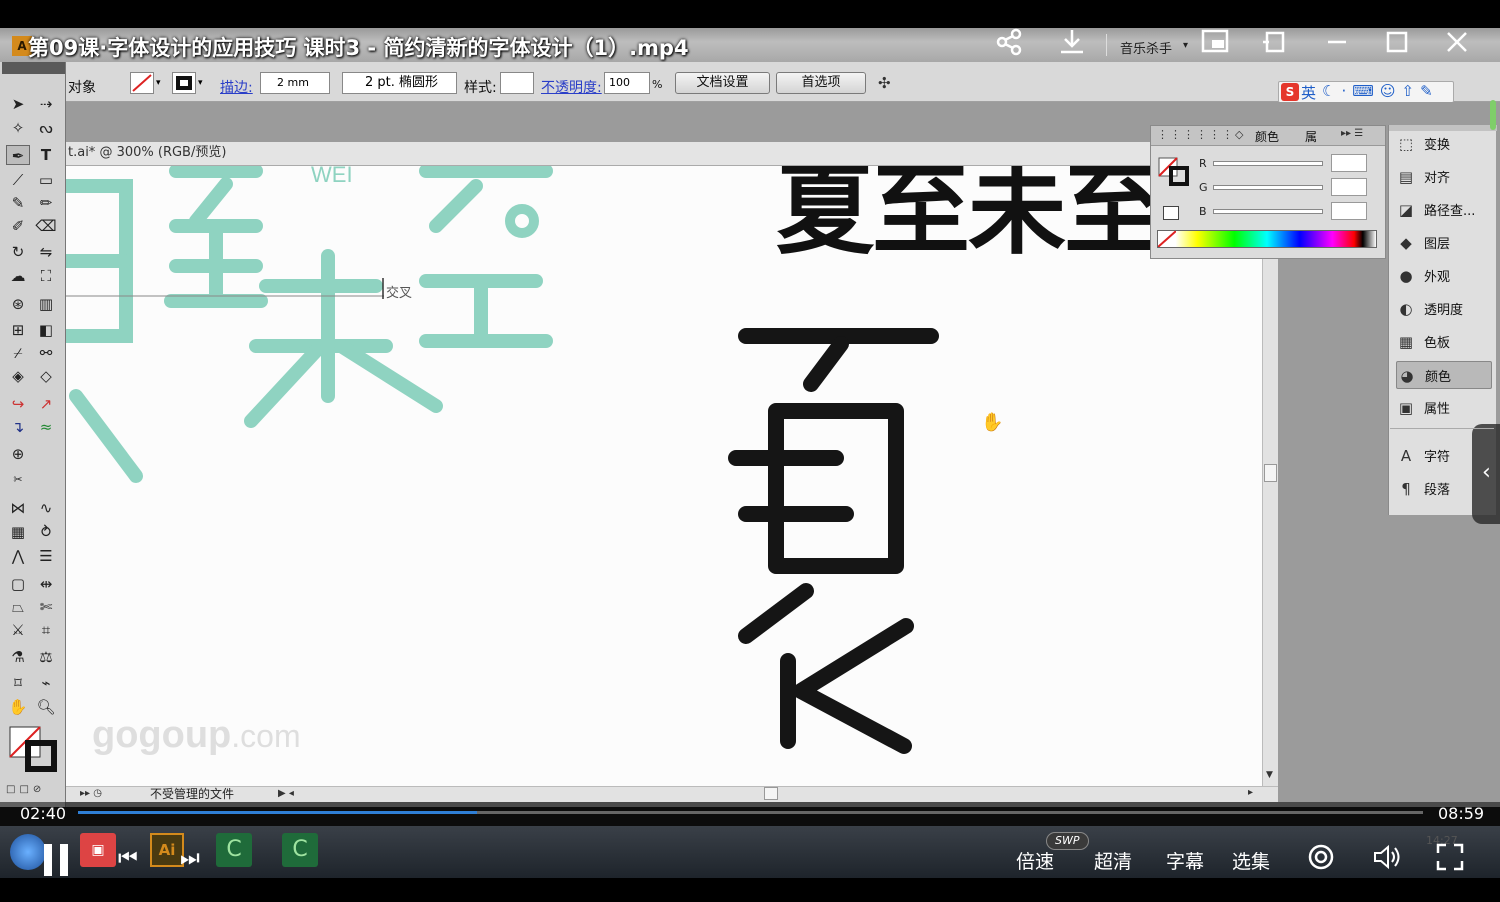 This screenshot has height=902, width=1500. What do you see at coordinates (18, 404) in the screenshot?
I see `curve-tool-icon: ↪` at bounding box center [18, 404].